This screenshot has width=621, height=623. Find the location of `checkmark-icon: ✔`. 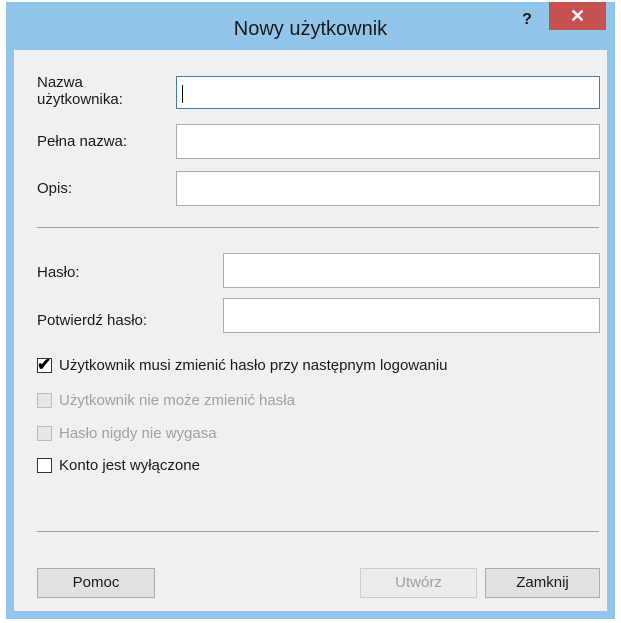

checkmark-icon: ✔ is located at coordinates (44, 364).